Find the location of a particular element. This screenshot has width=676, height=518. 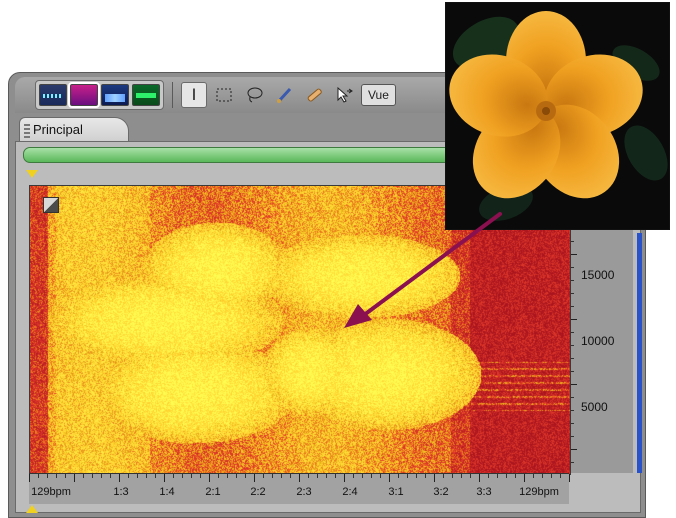

lasso-selection-icon is located at coordinates (255, 95).